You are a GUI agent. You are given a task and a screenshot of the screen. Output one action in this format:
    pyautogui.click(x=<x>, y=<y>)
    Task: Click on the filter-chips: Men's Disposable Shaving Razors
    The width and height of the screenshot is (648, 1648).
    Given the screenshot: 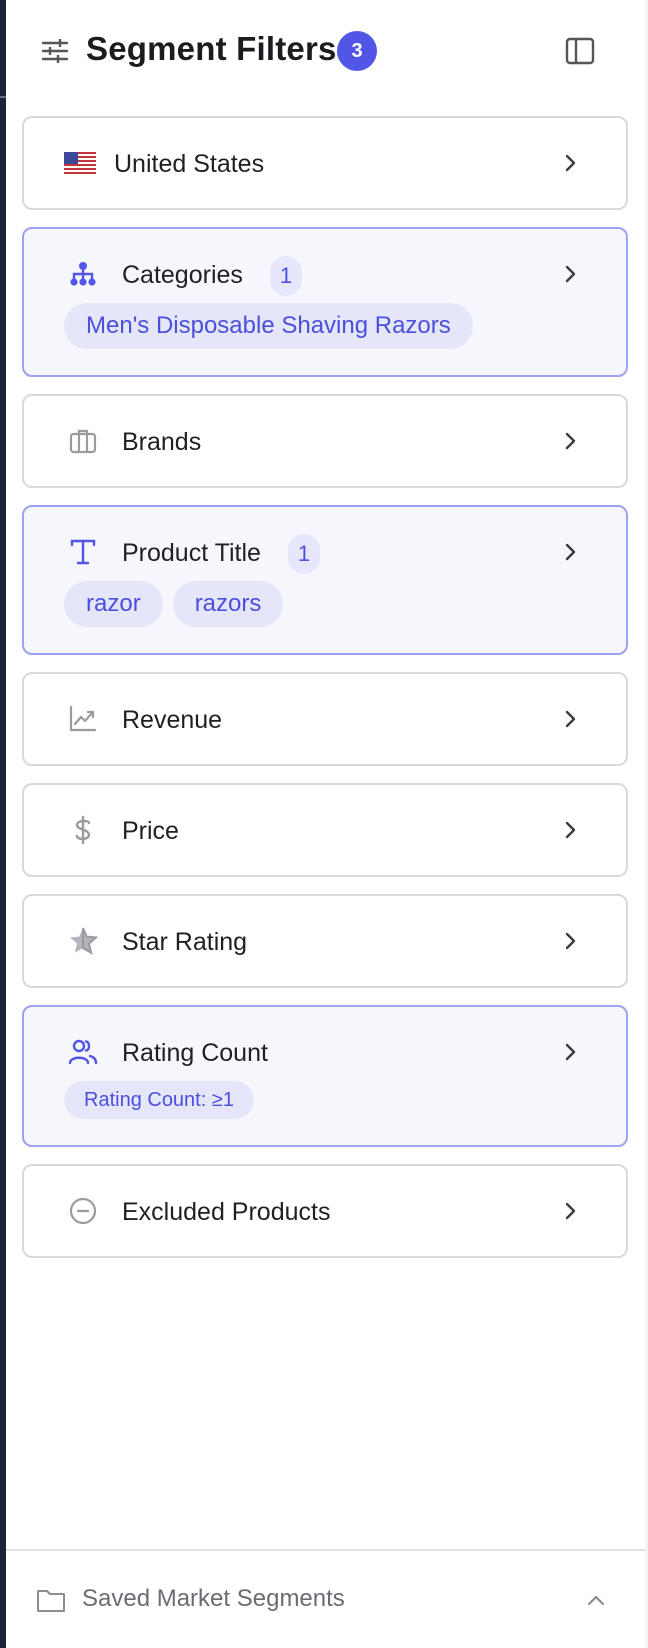 What is the action you would take?
    pyautogui.click(x=325, y=339)
    